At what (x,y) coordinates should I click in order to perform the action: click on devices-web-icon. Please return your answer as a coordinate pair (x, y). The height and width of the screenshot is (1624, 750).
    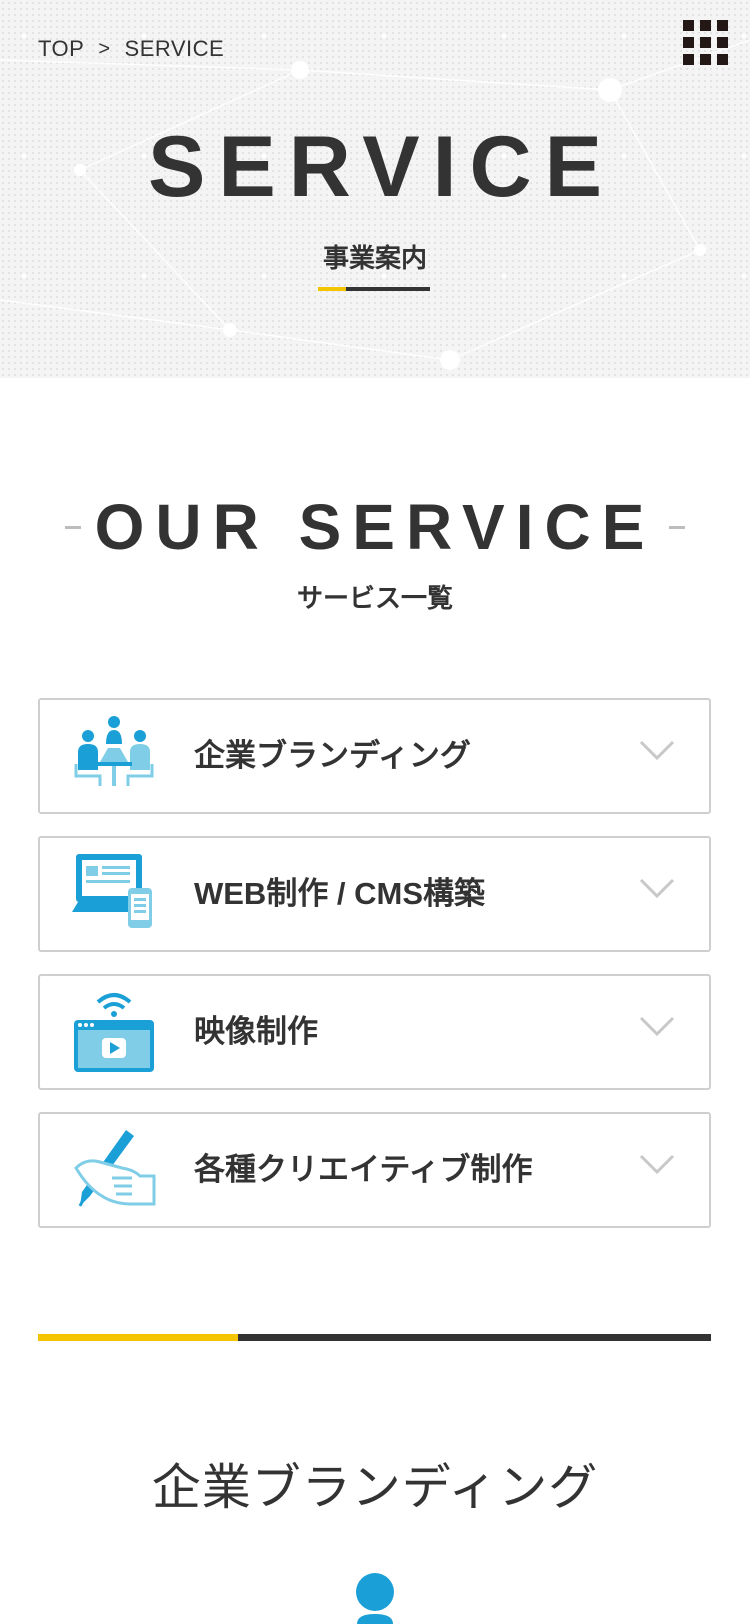
    Looking at the image, I should click on (112, 891).